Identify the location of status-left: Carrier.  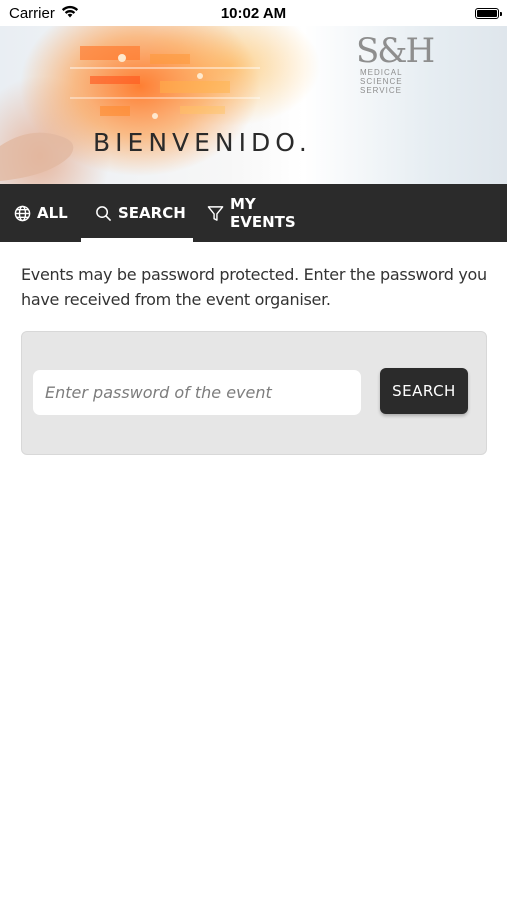
(39, 13).